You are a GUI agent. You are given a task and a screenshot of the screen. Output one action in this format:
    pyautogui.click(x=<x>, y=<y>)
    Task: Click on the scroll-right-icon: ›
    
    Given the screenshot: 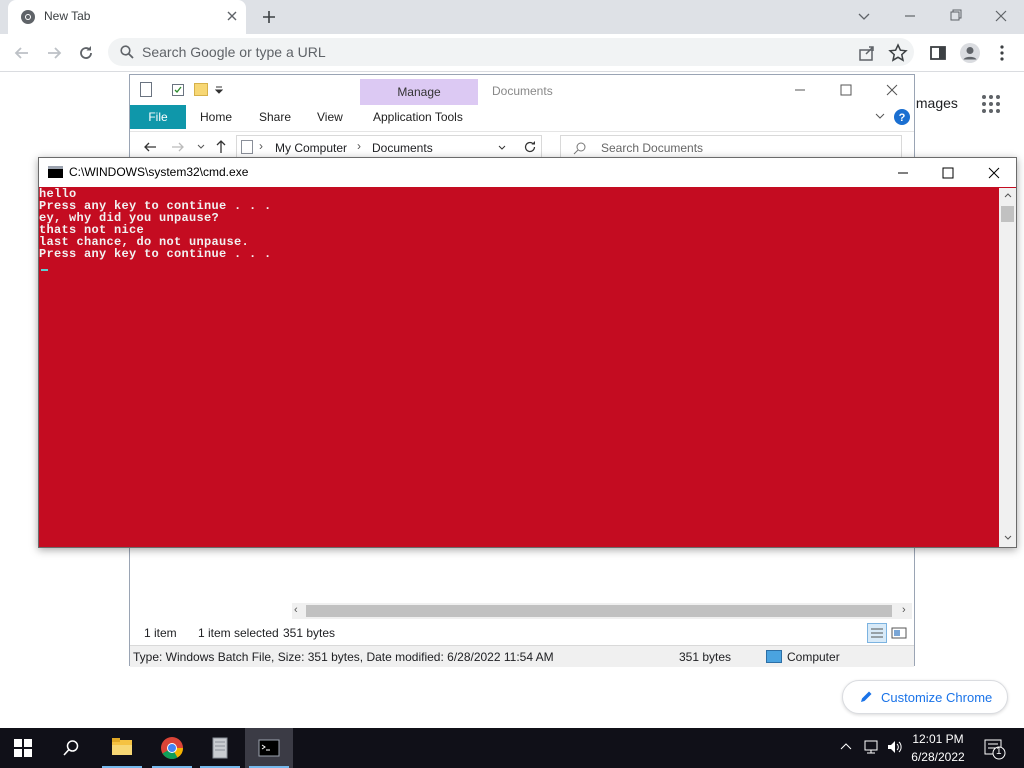 What is the action you would take?
    pyautogui.click(x=904, y=610)
    